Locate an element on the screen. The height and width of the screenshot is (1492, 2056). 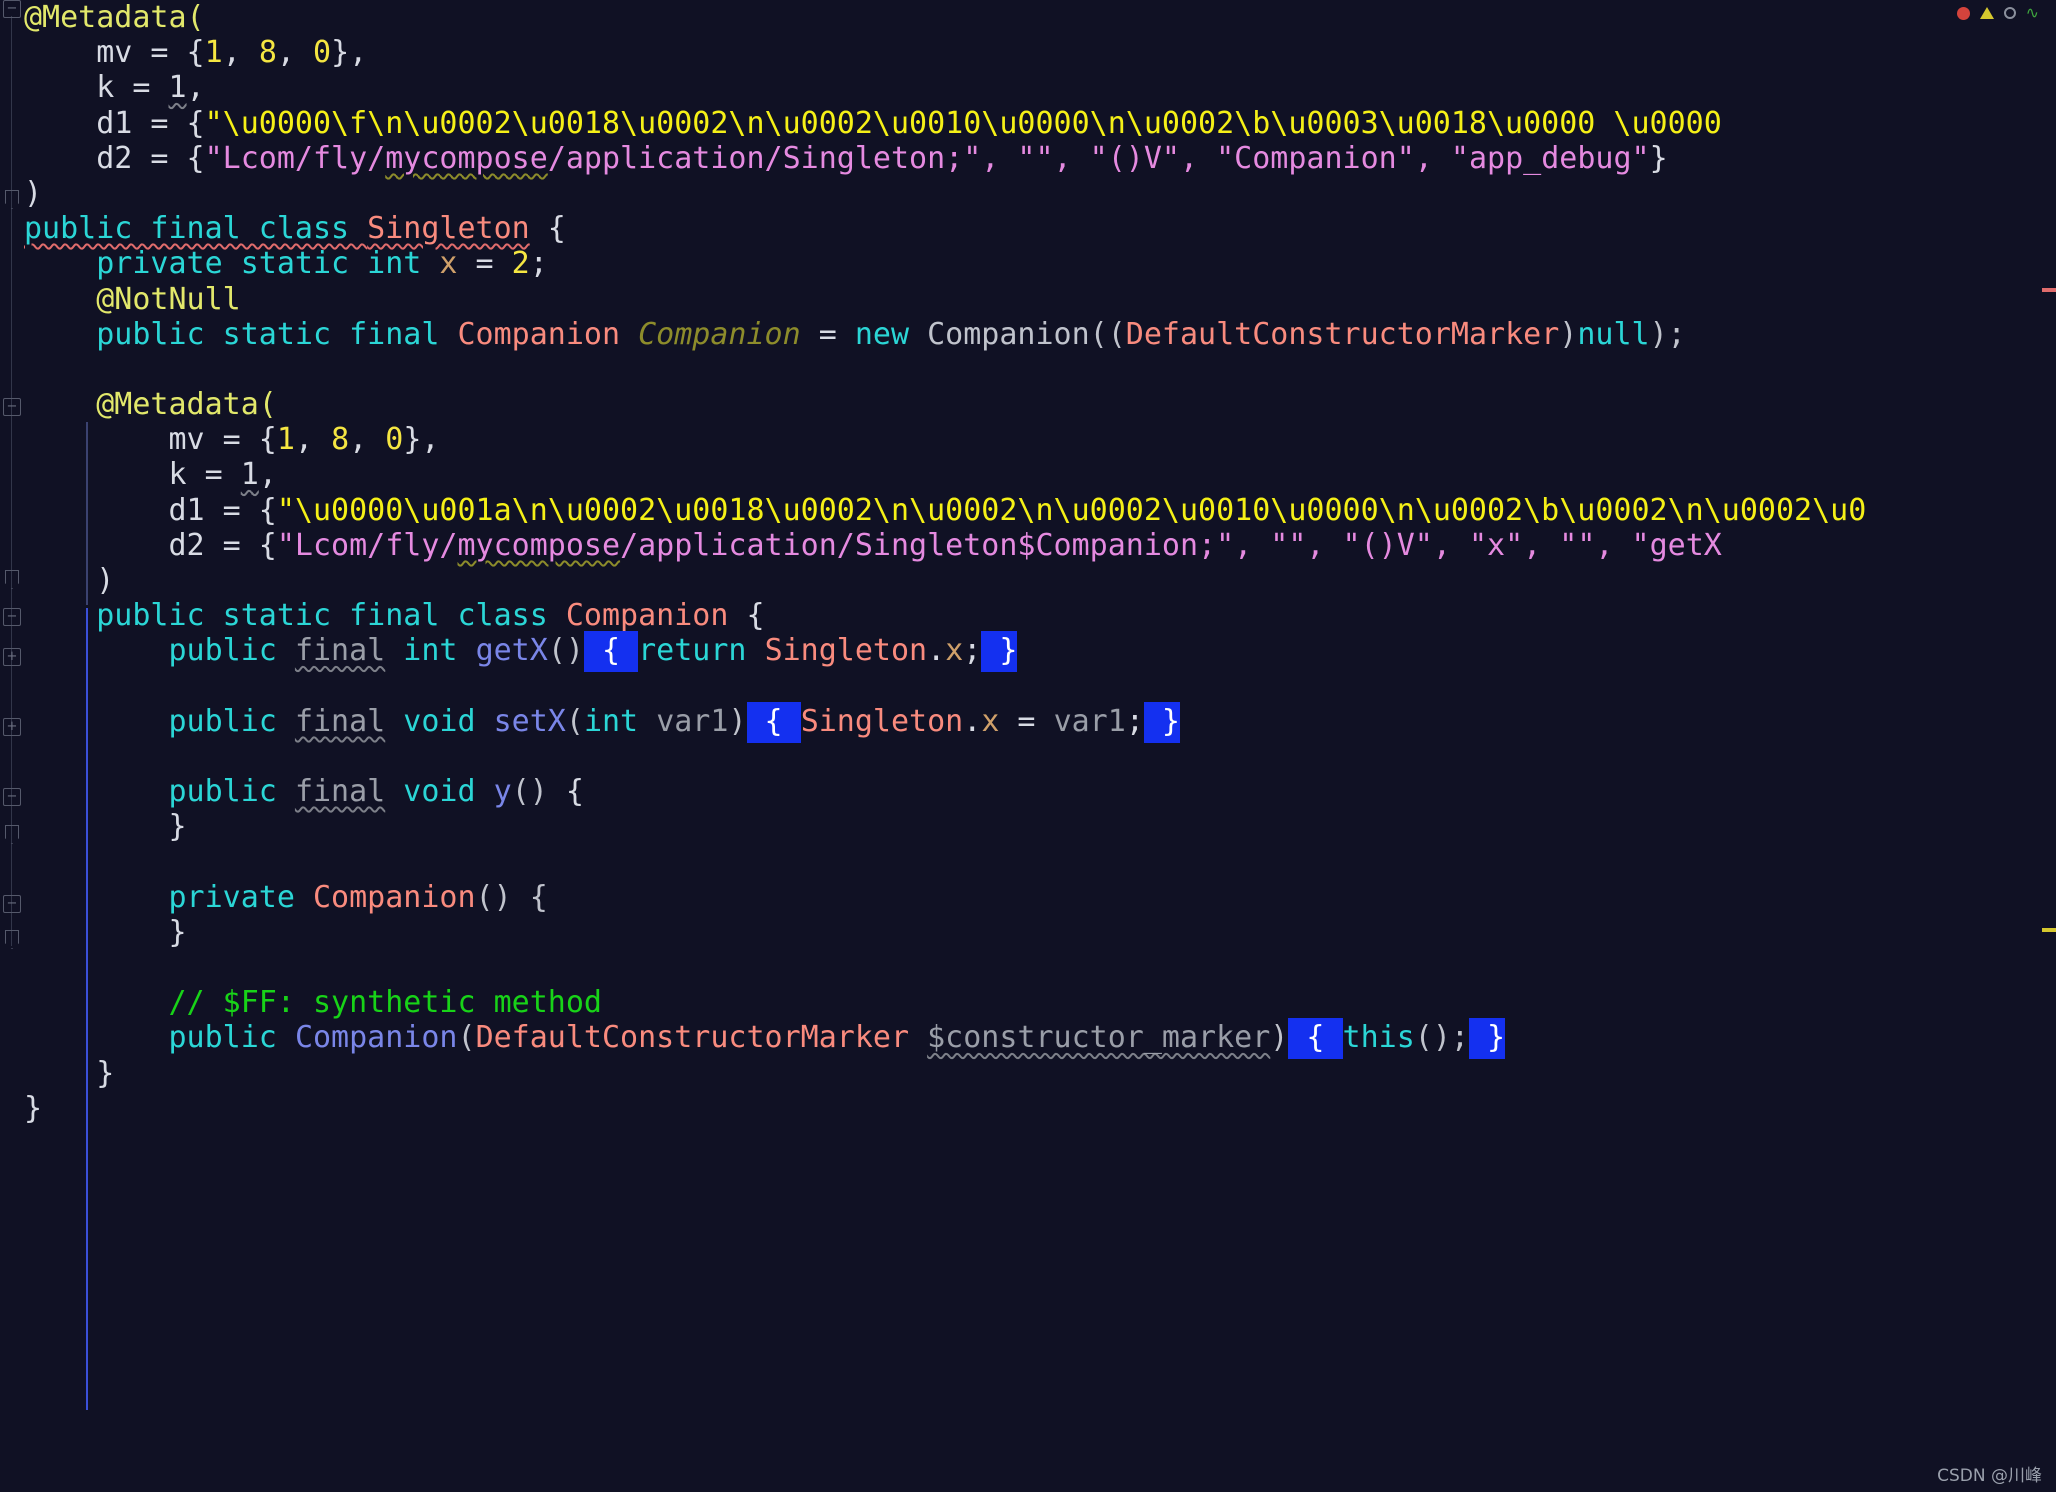
line-mv-1: mv = {1, 8, 0}, is located at coordinates (1040, 52).